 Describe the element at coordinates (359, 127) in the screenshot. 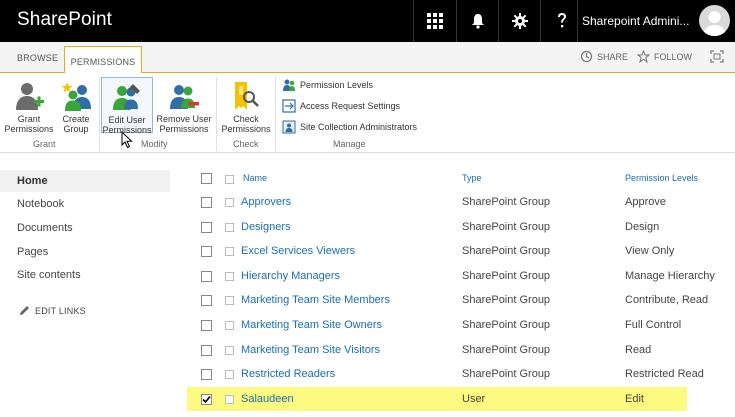

I see `site-collection-administrators-label: Site Collection Administrators` at that location.